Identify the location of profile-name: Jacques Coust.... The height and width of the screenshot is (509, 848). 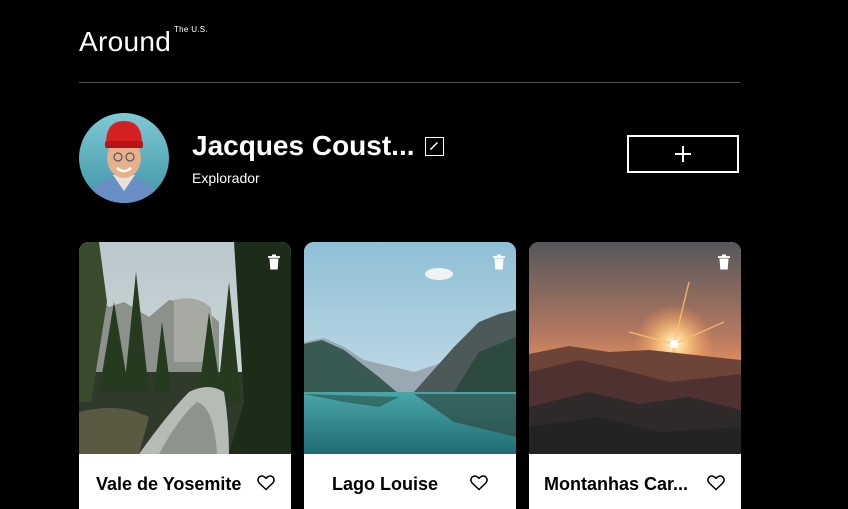
(303, 145).